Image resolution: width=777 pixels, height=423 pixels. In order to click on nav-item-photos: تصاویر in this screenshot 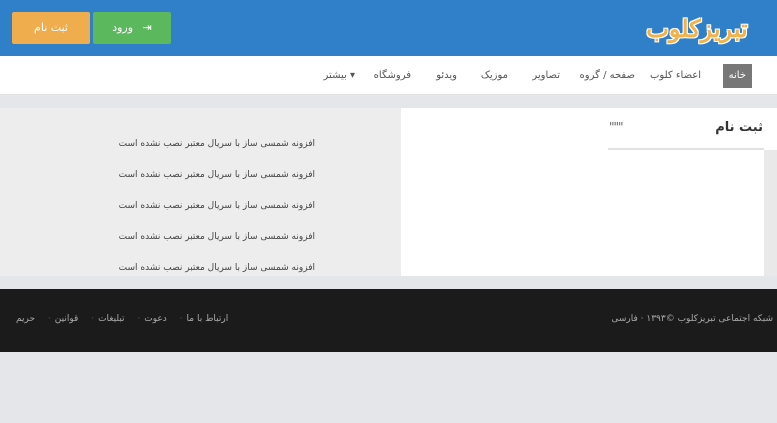, I will do `click(546, 76)`.